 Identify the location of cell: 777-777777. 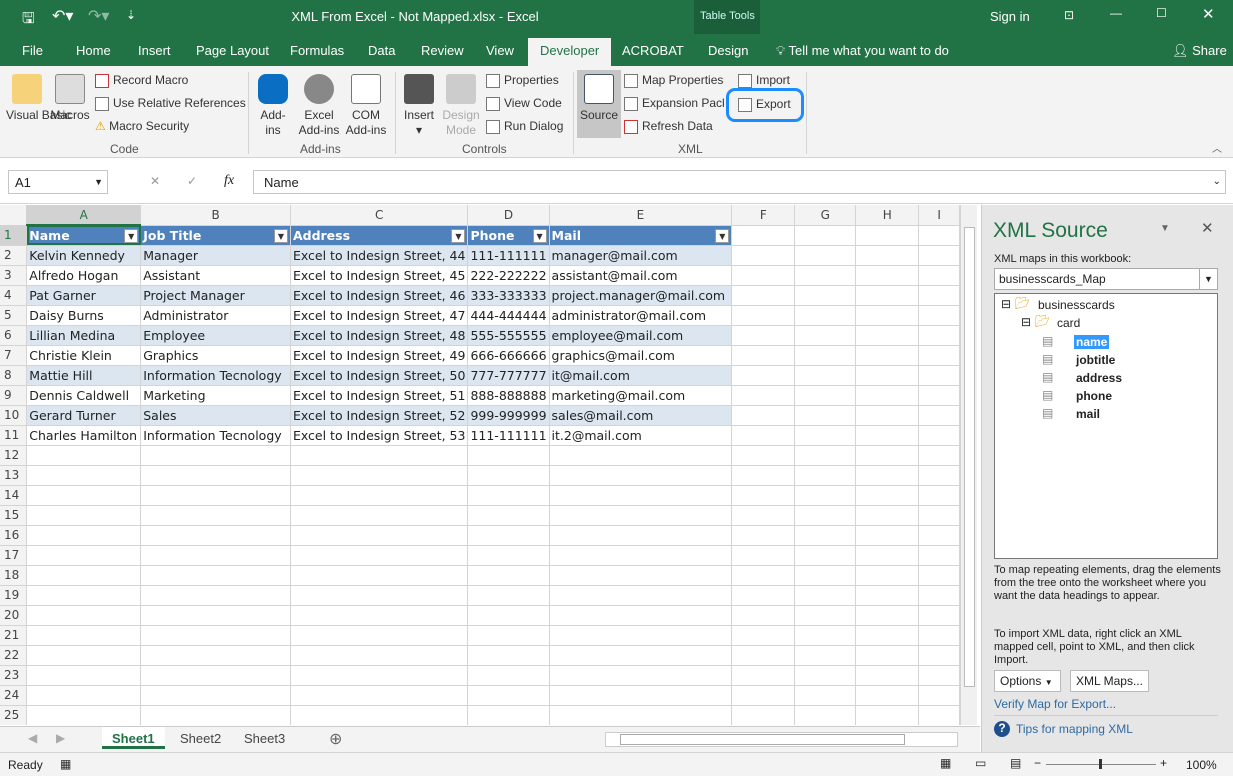
(508, 375).